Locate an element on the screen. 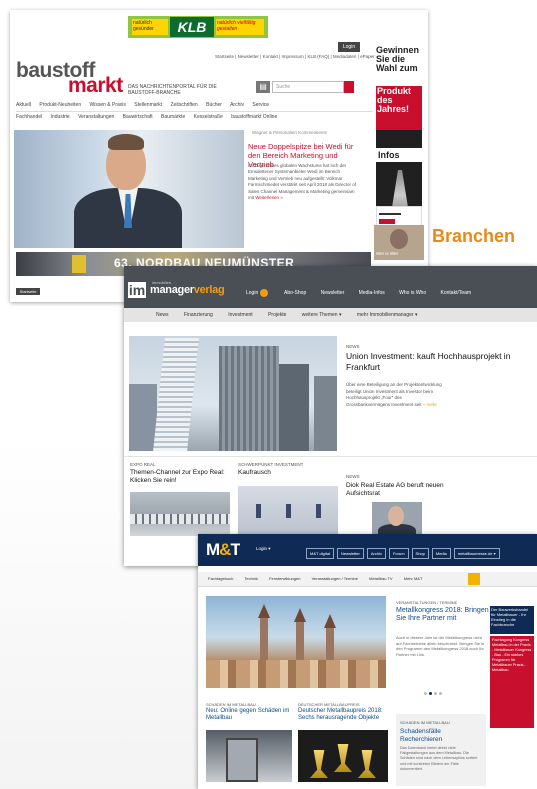  logo-t: T is located at coordinates (235, 549).